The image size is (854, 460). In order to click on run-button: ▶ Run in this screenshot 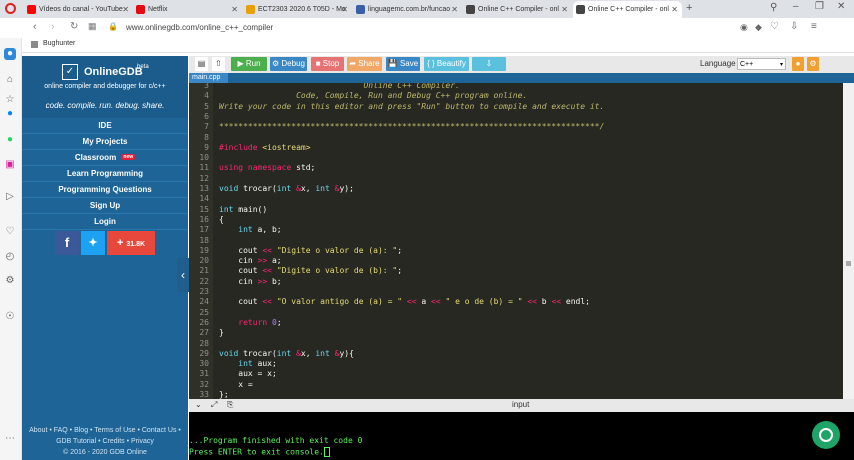, I will do `click(249, 64)`.